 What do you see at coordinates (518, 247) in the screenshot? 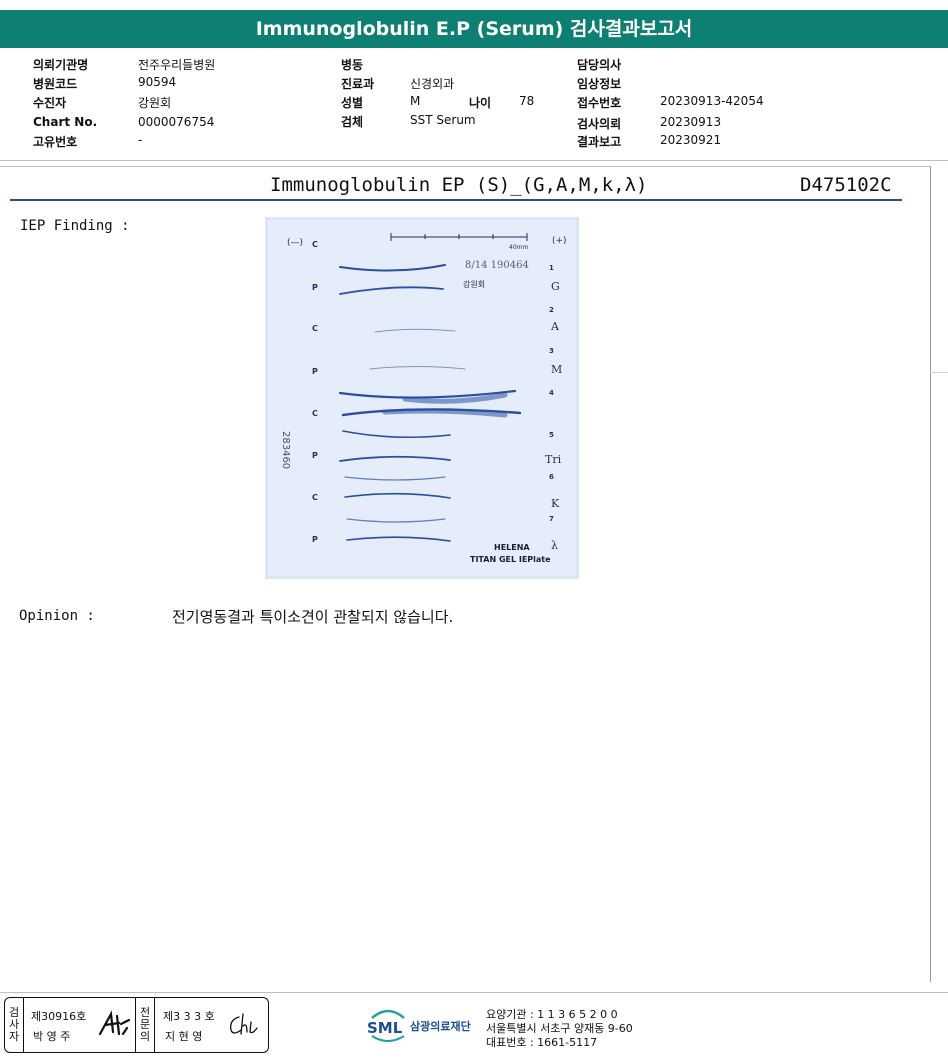
I see `gel-scale-label: 40mm` at bounding box center [518, 247].